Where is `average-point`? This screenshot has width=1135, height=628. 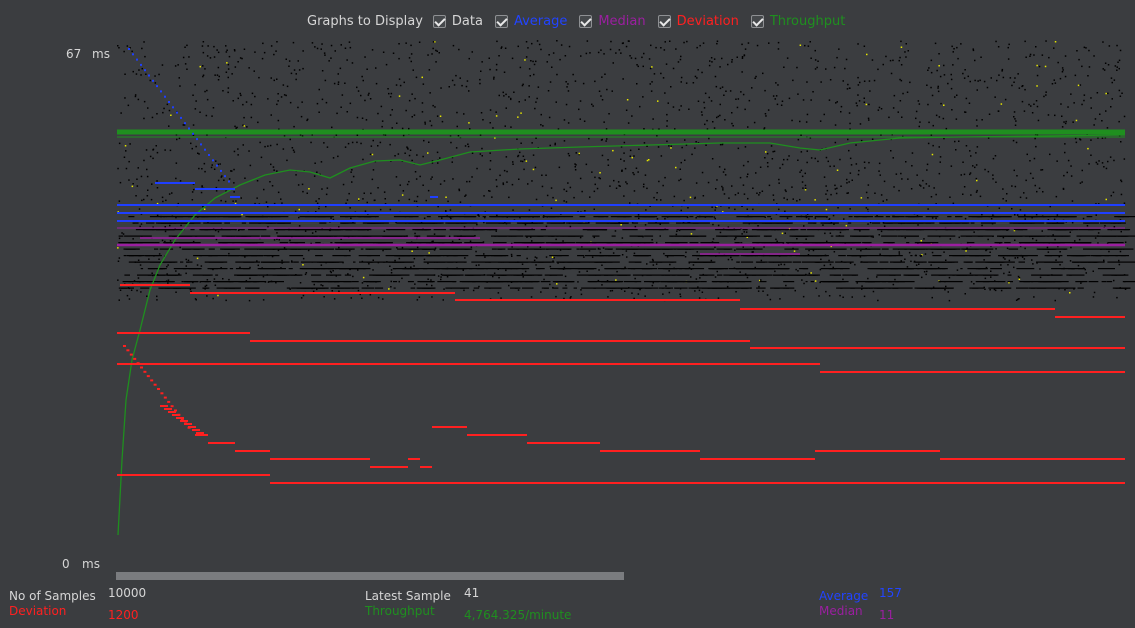 average-point is located at coordinates (193, 133).